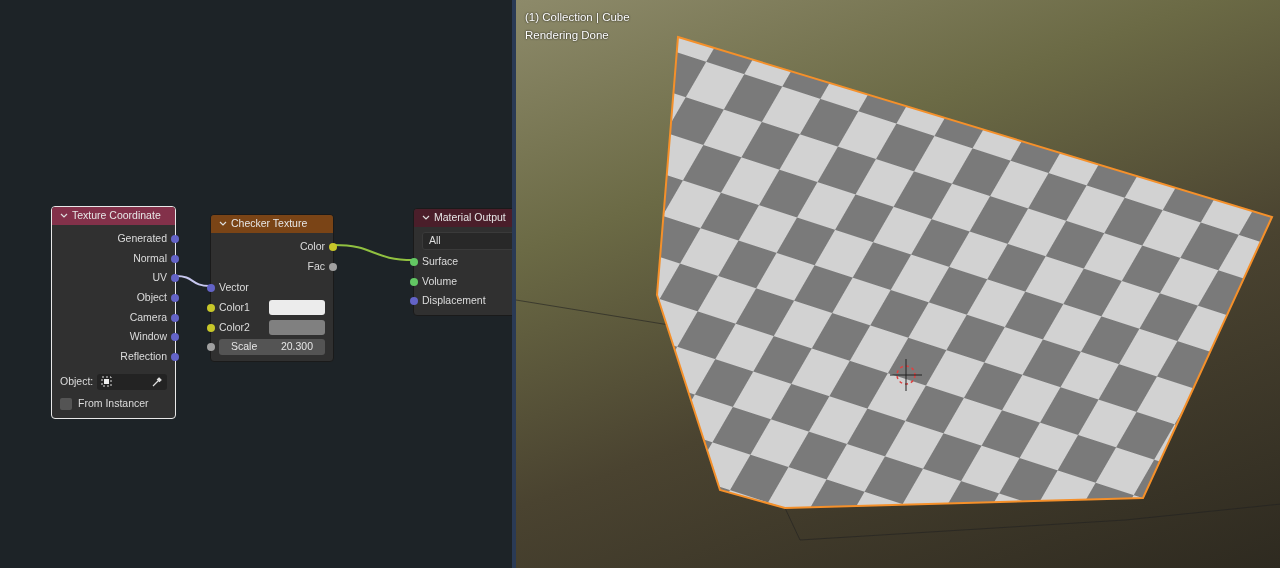 This screenshot has width=1280, height=568. Describe the element at coordinates (470, 218) in the screenshot. I see `node-title: Material Output` at that location.